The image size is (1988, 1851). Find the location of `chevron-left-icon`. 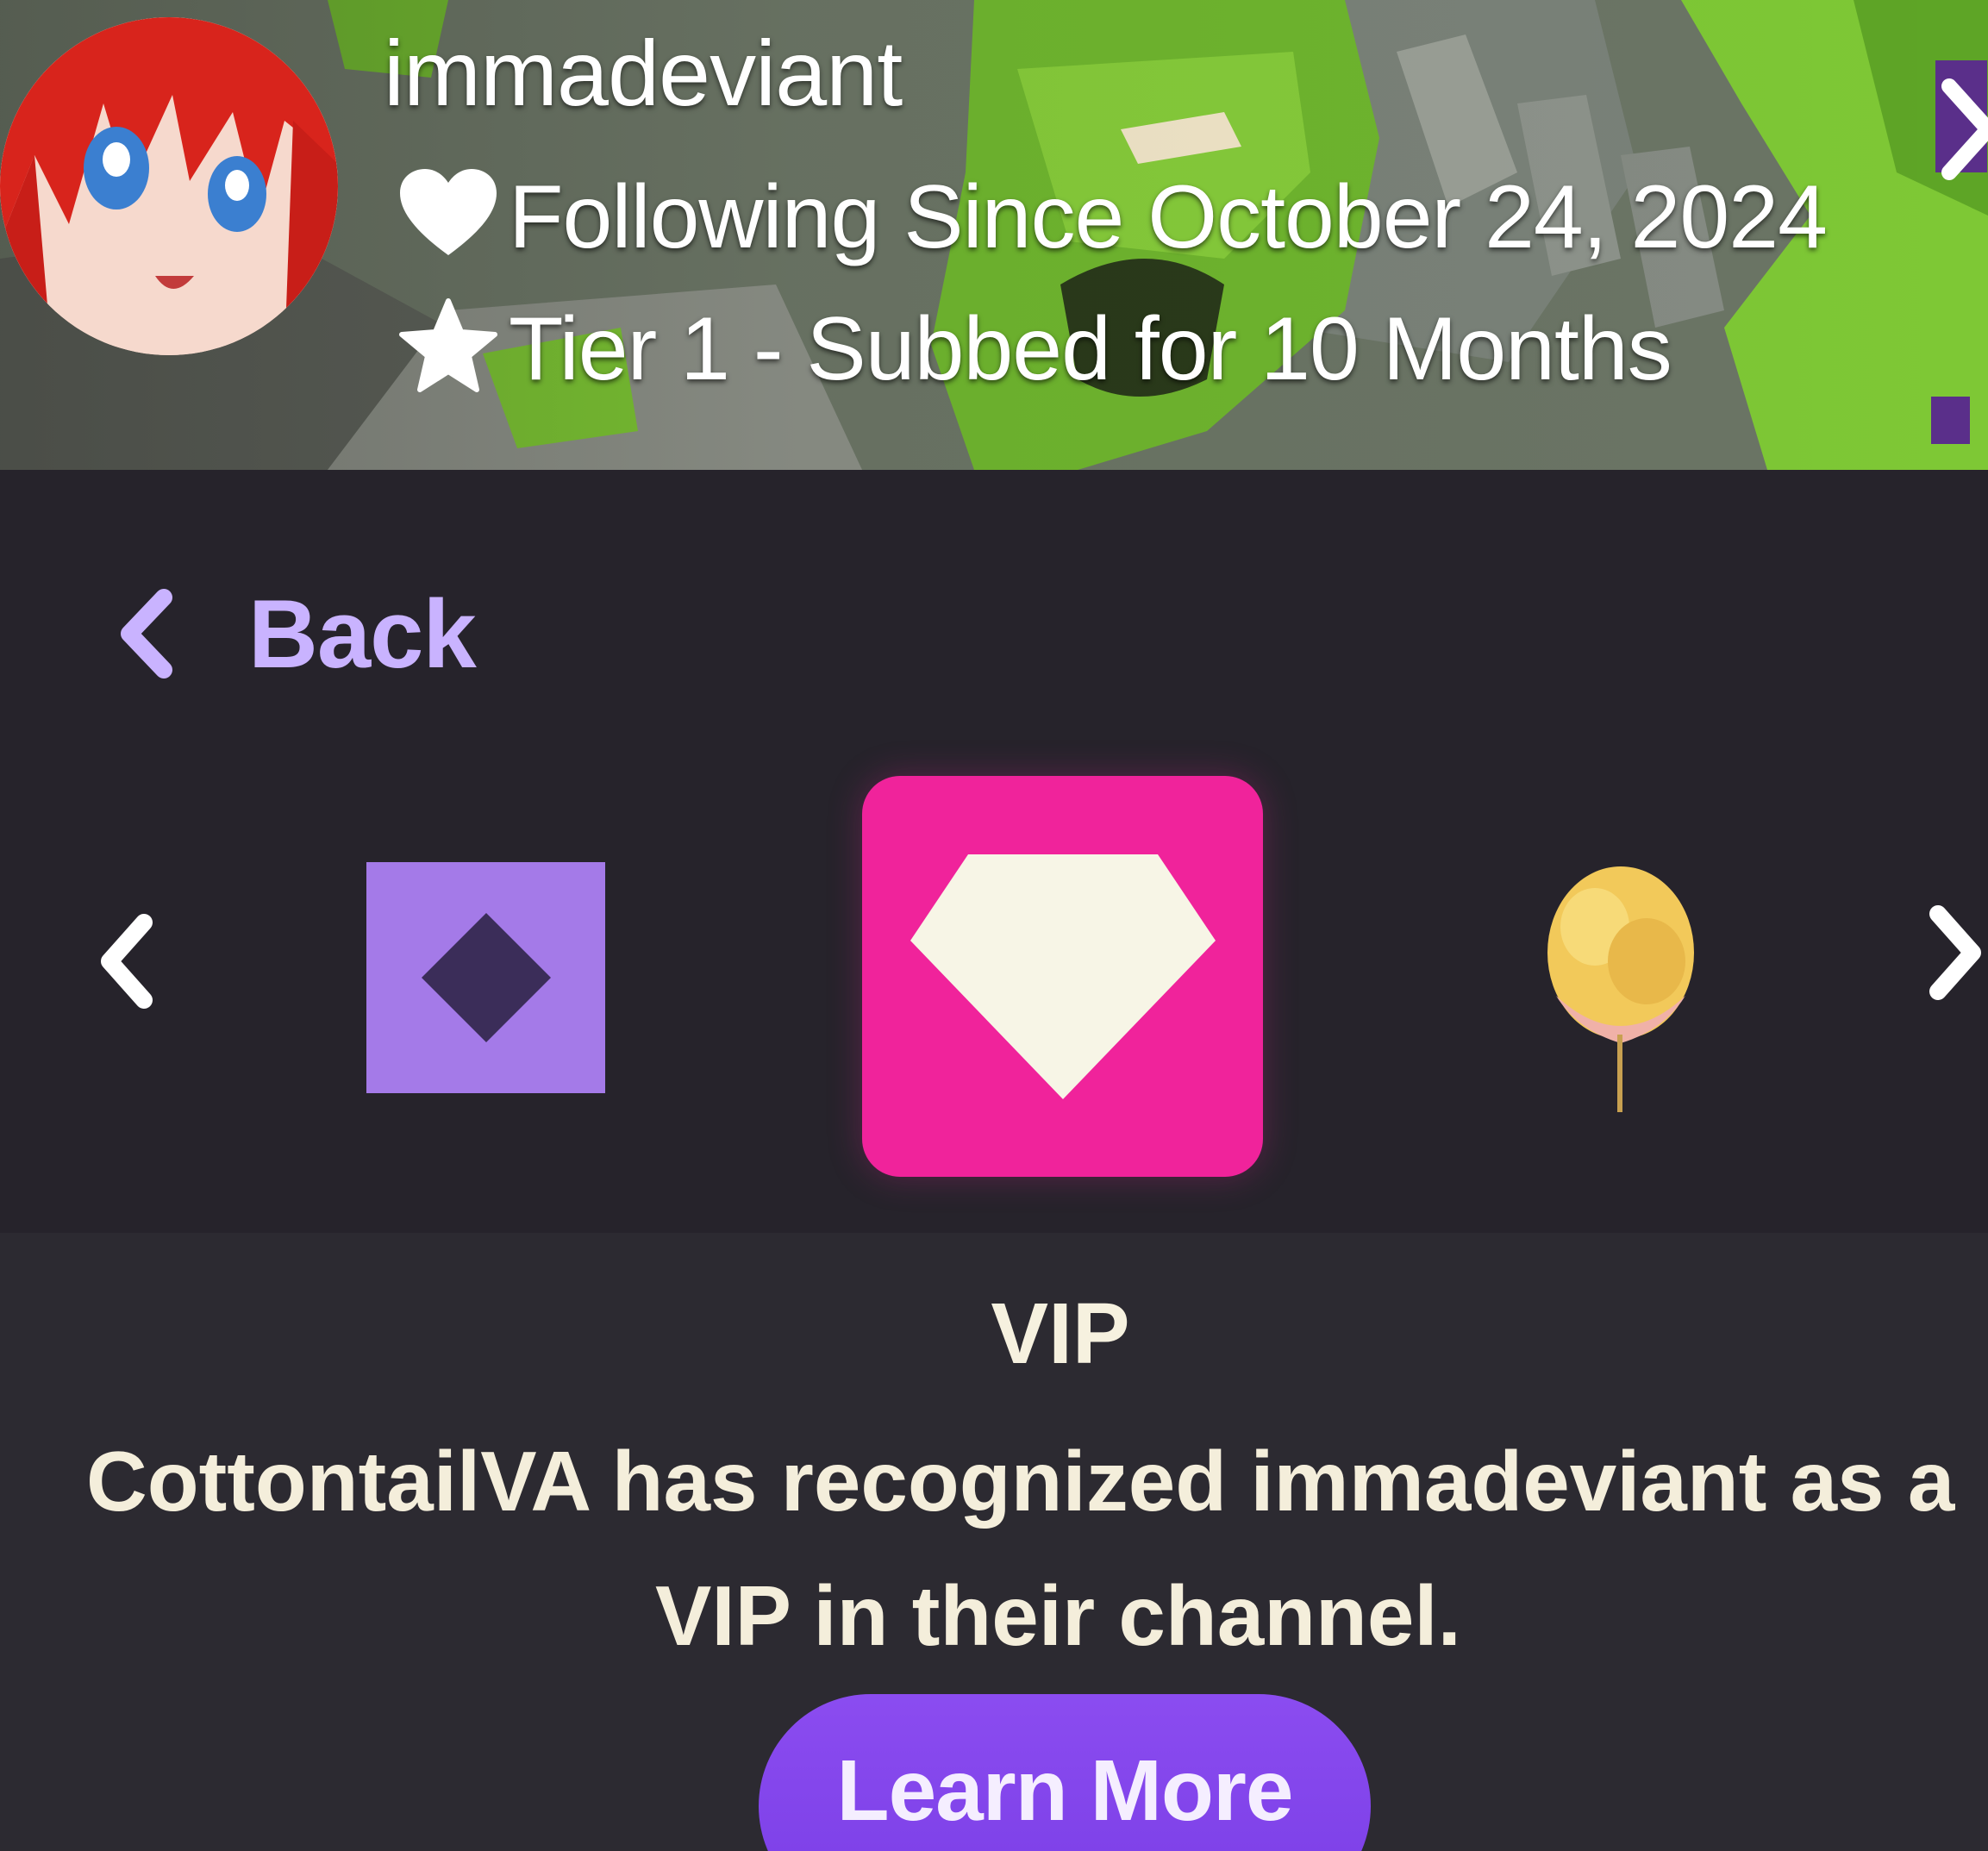

chevron-left-icon is located at coordinates (146, 633).